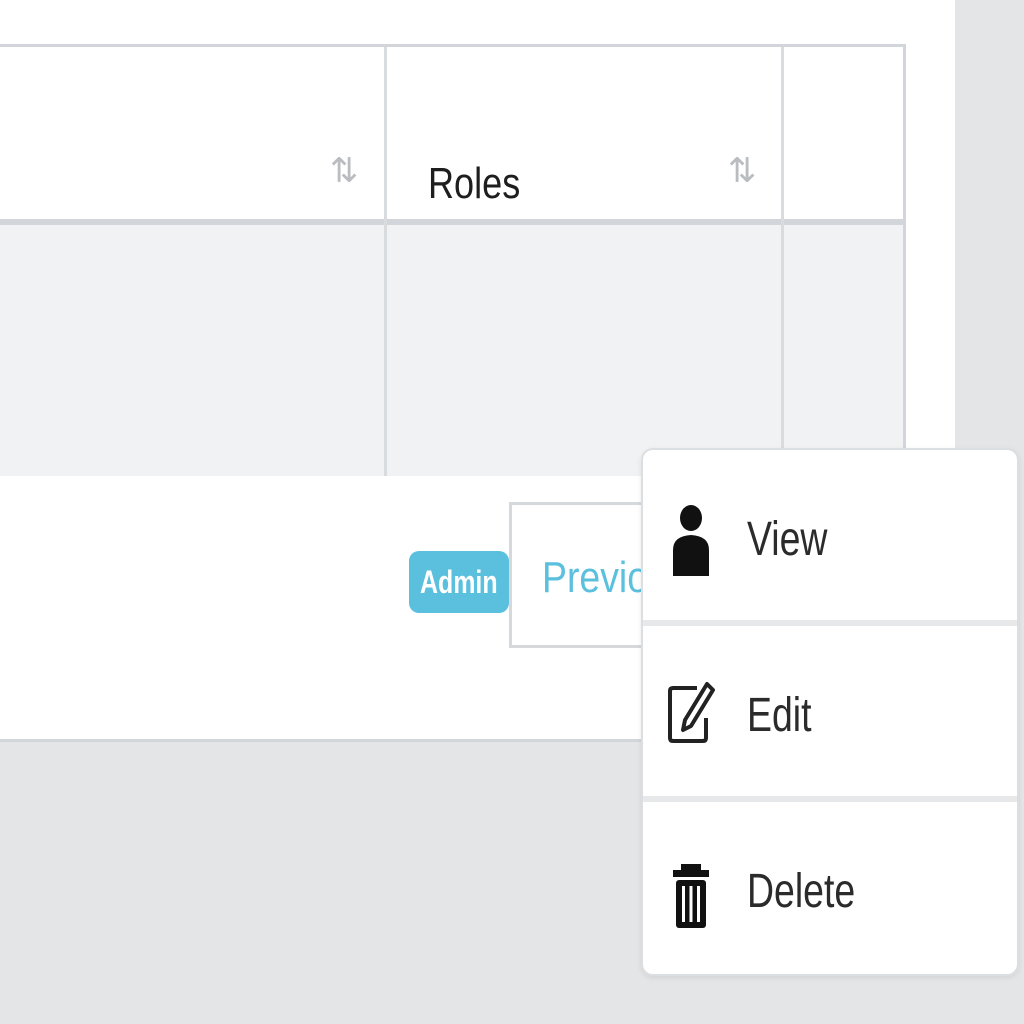 Image resolution: width=1024 pixels, height=1024 pixels. What do you see at coordinates (691, 712) in the screenshot?
I see `edit-icon` at bounding box center [691, 712].